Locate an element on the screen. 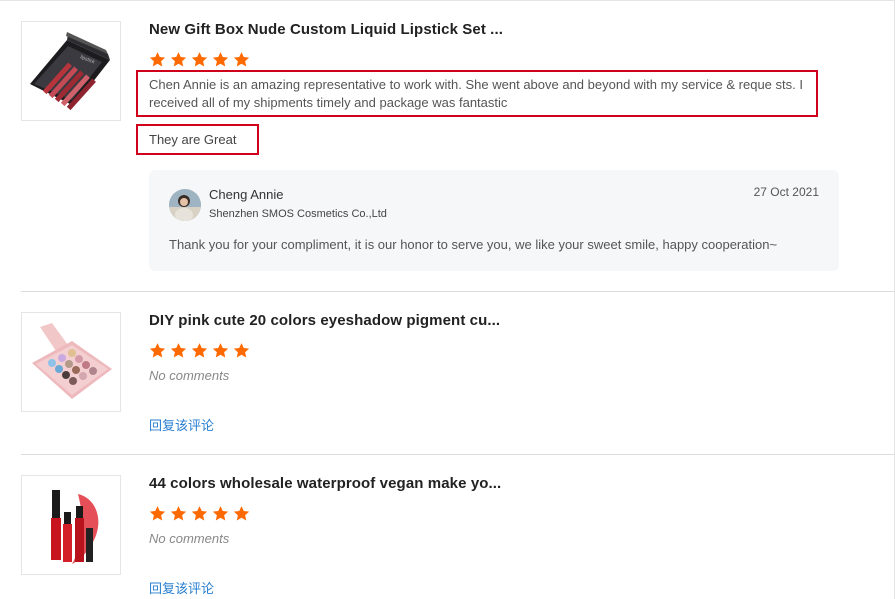  product-image: lipstick is located at coordinates (71, 71).